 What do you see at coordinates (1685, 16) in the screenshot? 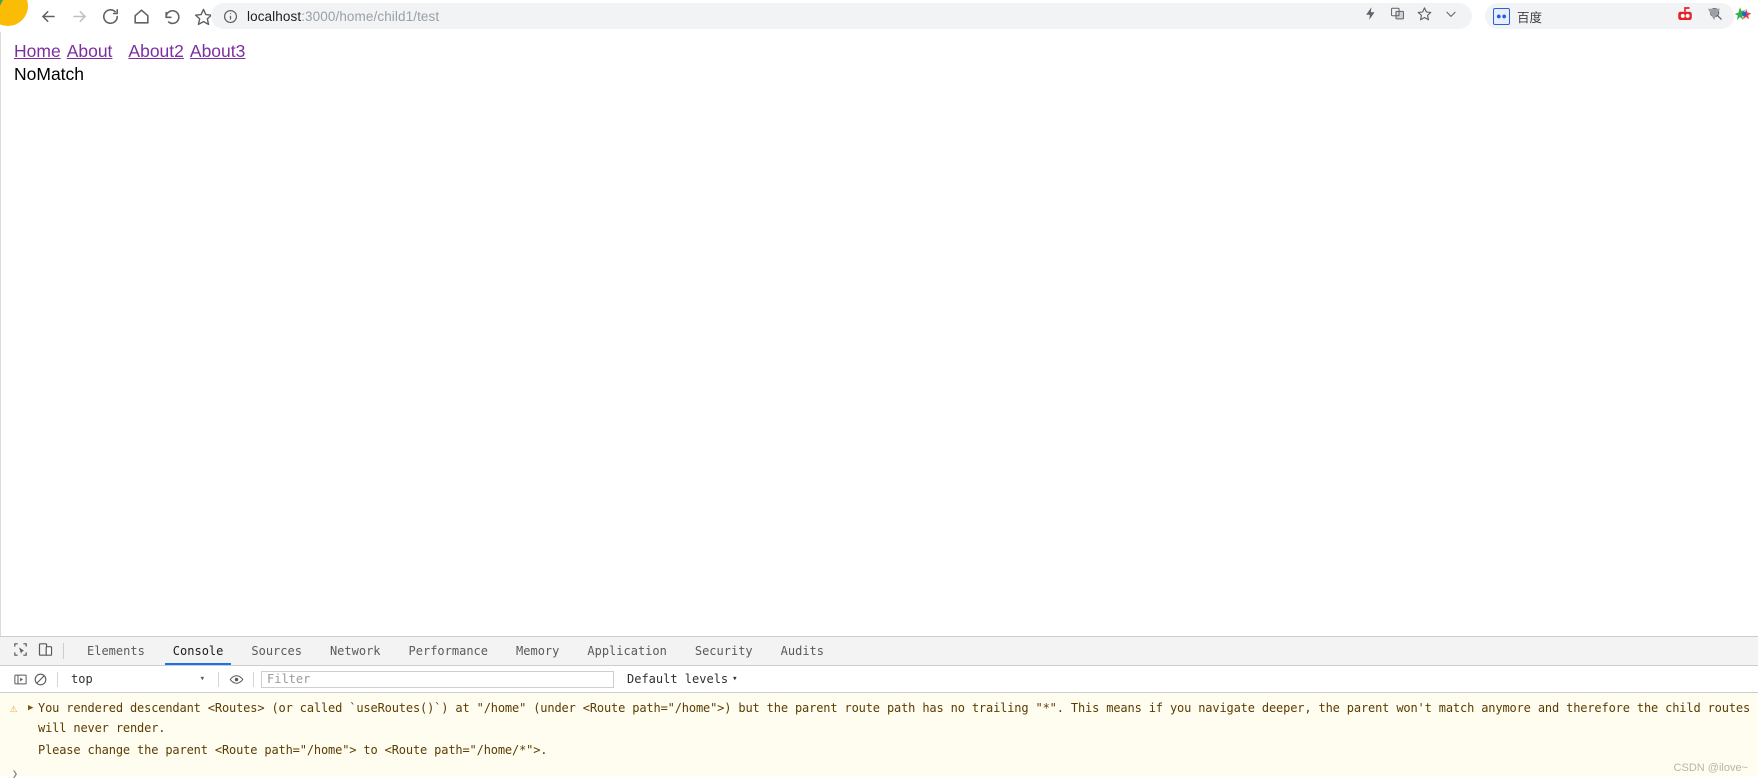
I see `extension-red-icon` at bounding box center [1685, 16].